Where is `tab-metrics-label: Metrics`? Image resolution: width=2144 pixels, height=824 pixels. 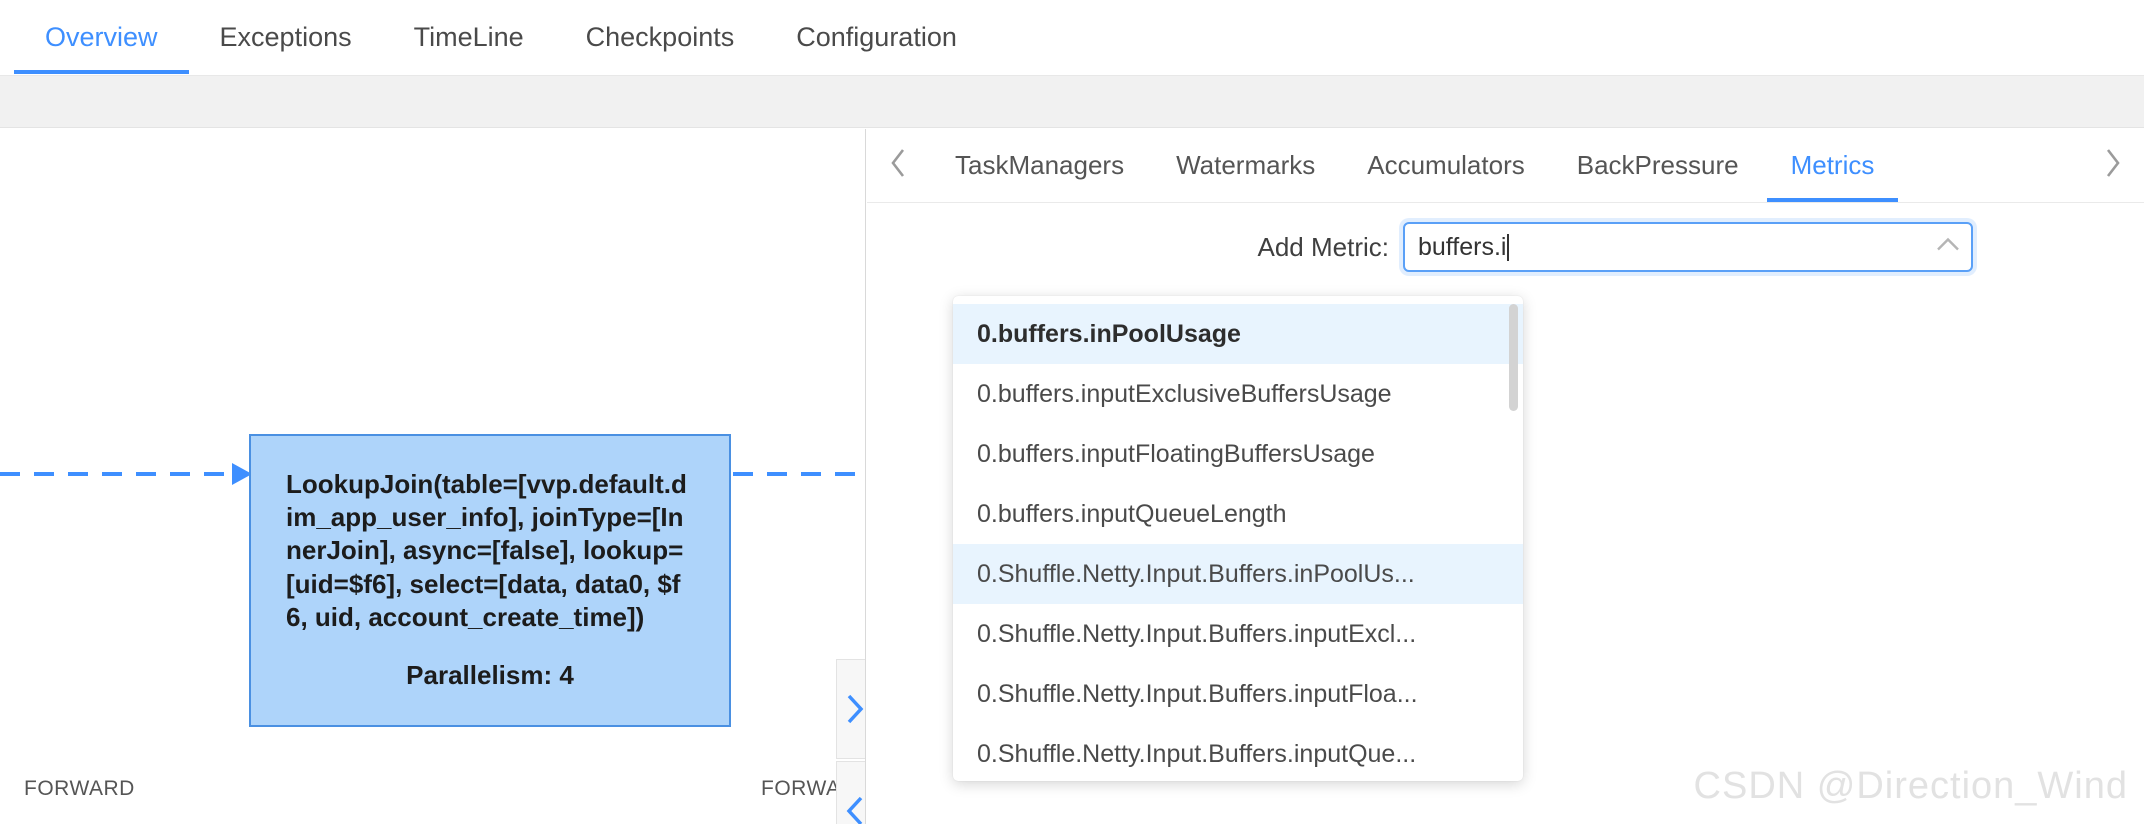
tab-metrics-label: Metrics is located at coordinates (1832, 165).